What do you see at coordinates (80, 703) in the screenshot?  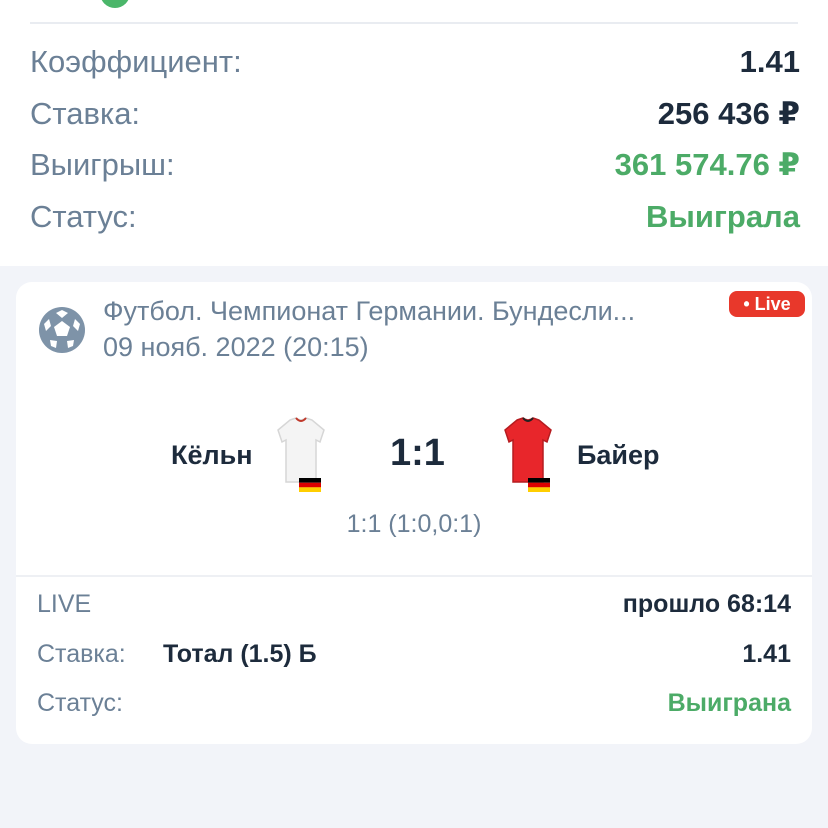 I see `bet-status-label: Статус:` at bounding box center [80, 703].